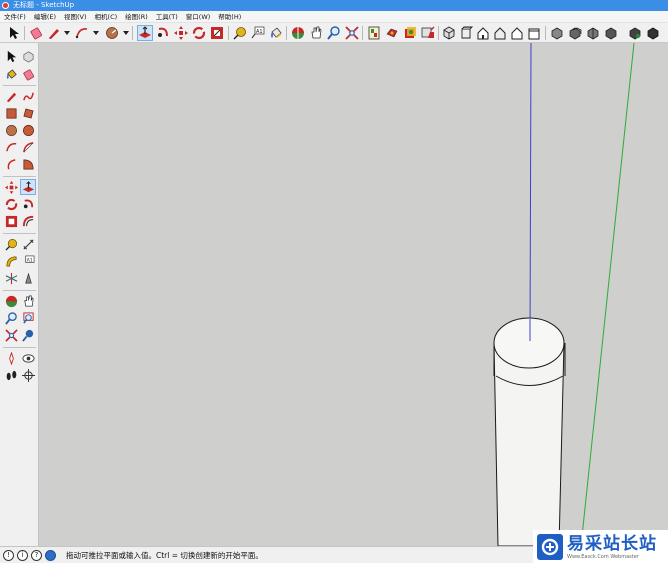 This screenshot has height=563, width=668. I want to click on blue-axis-line, so click(530, 192).